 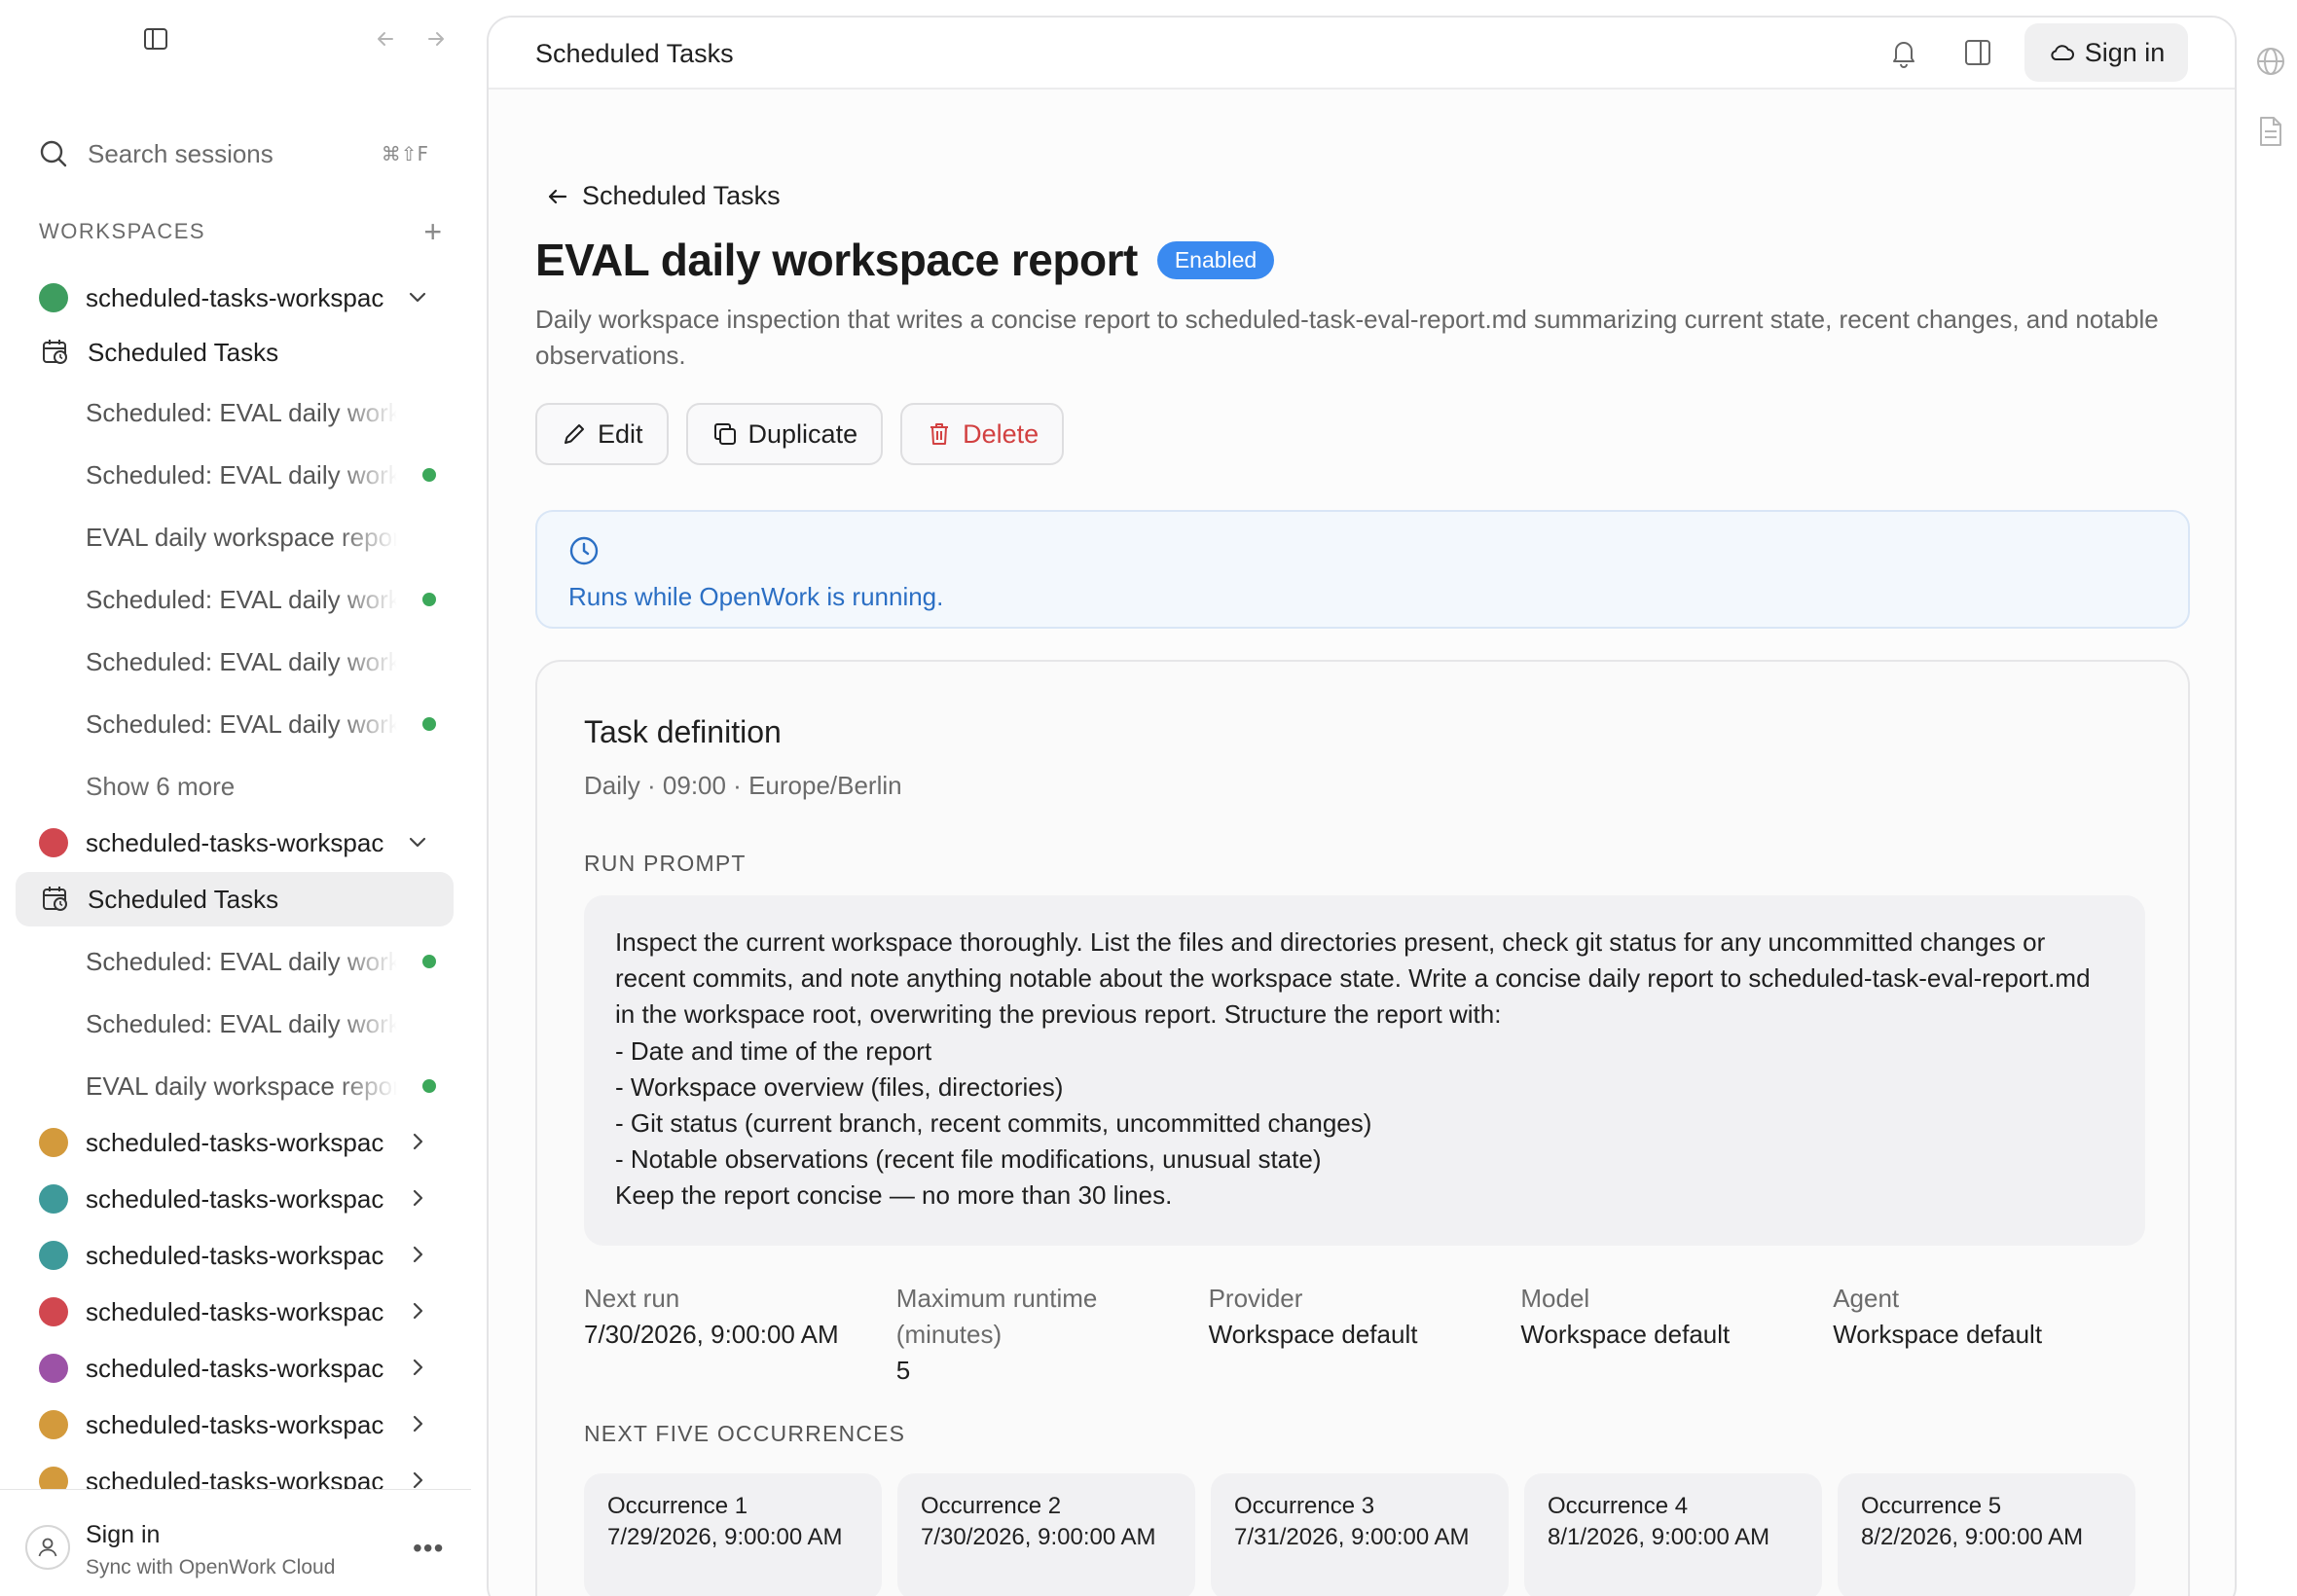 What do you see at coordinates (2270, 61) in the screenshot?
I see `globe-icon` at bounding box center [2270, 61].